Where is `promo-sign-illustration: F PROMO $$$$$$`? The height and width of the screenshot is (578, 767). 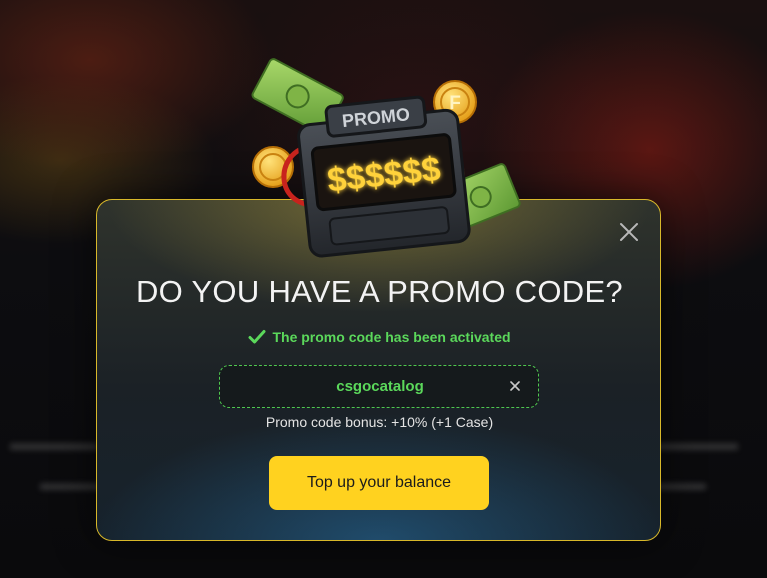 promo-sign-illustration: F PROMO $$$$$$ is located at coordinates (386, 158).